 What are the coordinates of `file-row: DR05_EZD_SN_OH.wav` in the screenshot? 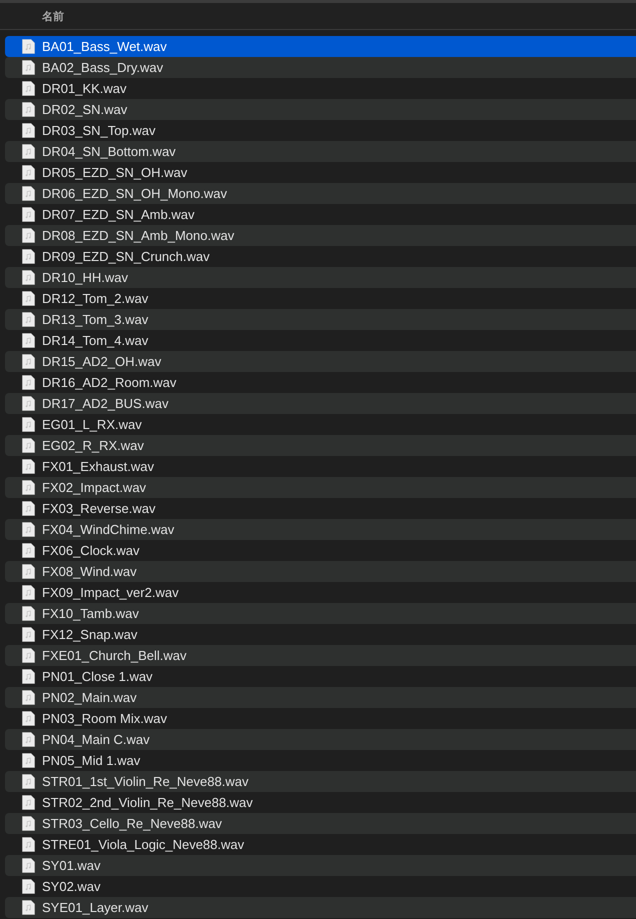 It's located at (320, 172).